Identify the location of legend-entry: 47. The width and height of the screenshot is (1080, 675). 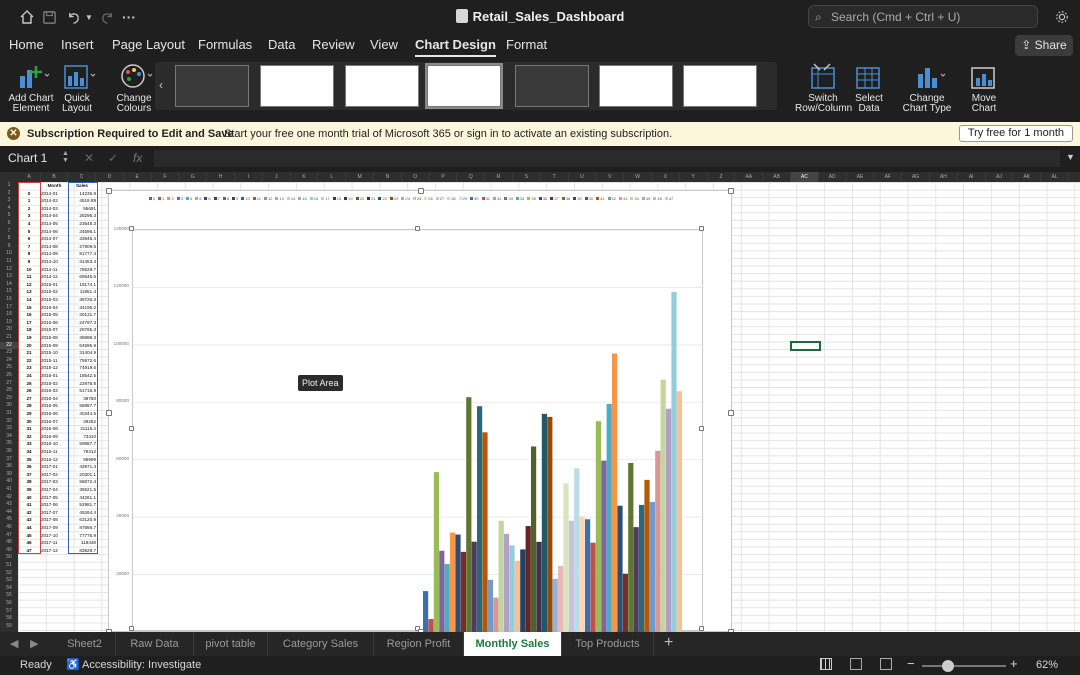
(668, 198).